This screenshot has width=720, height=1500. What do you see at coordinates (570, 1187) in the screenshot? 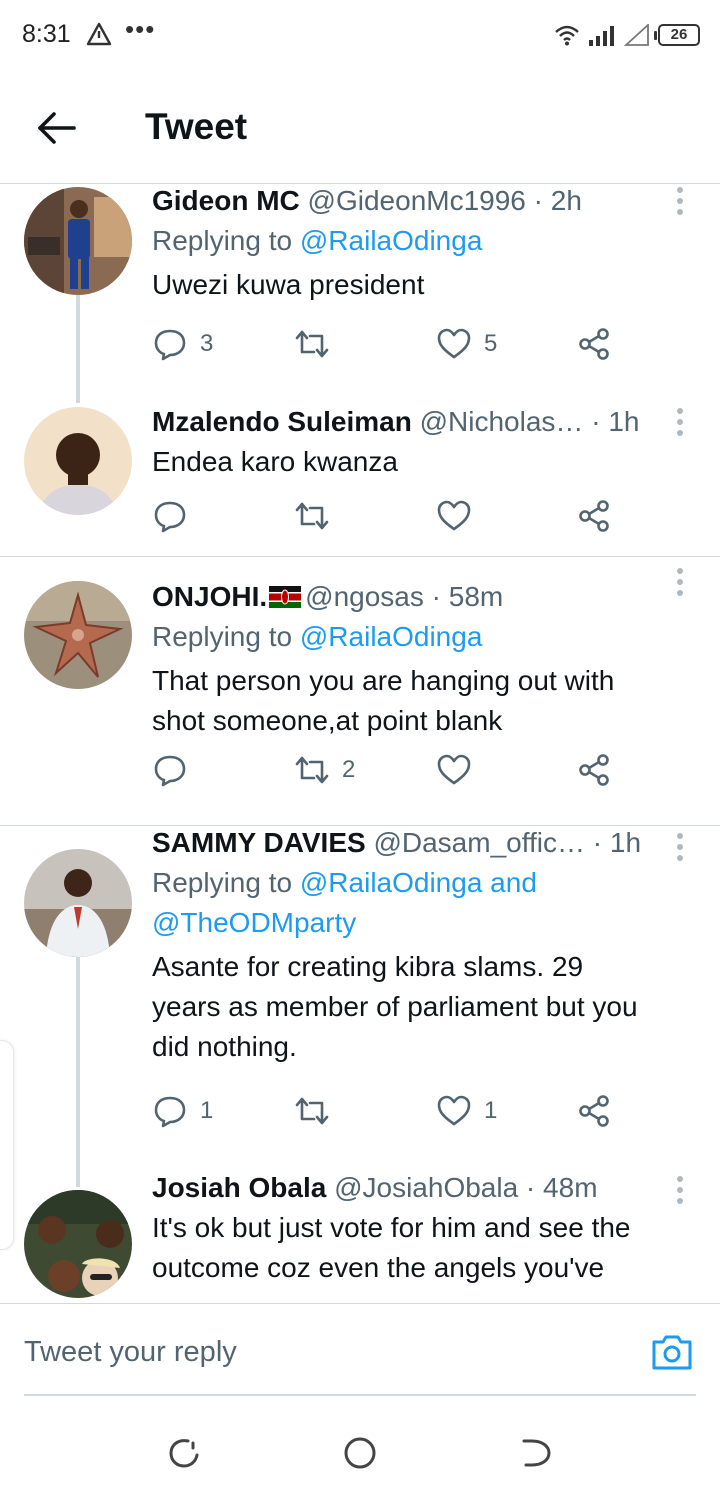
I see `tweet-time: 48m` at bounding box center [570, 1187].